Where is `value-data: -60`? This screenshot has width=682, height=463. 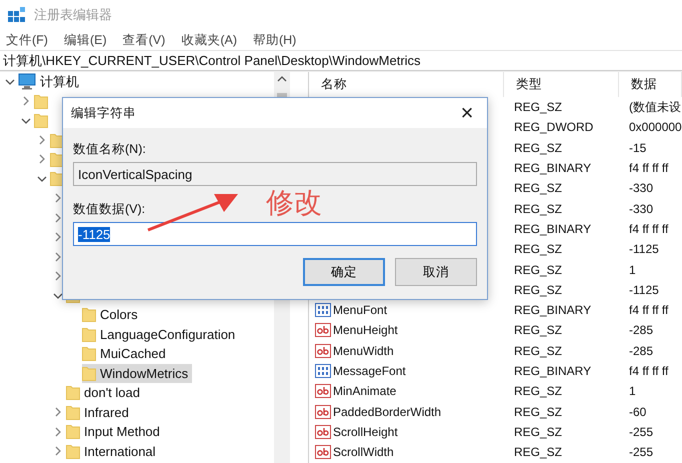 value-data: -60 is located at coordinates (638, 411).